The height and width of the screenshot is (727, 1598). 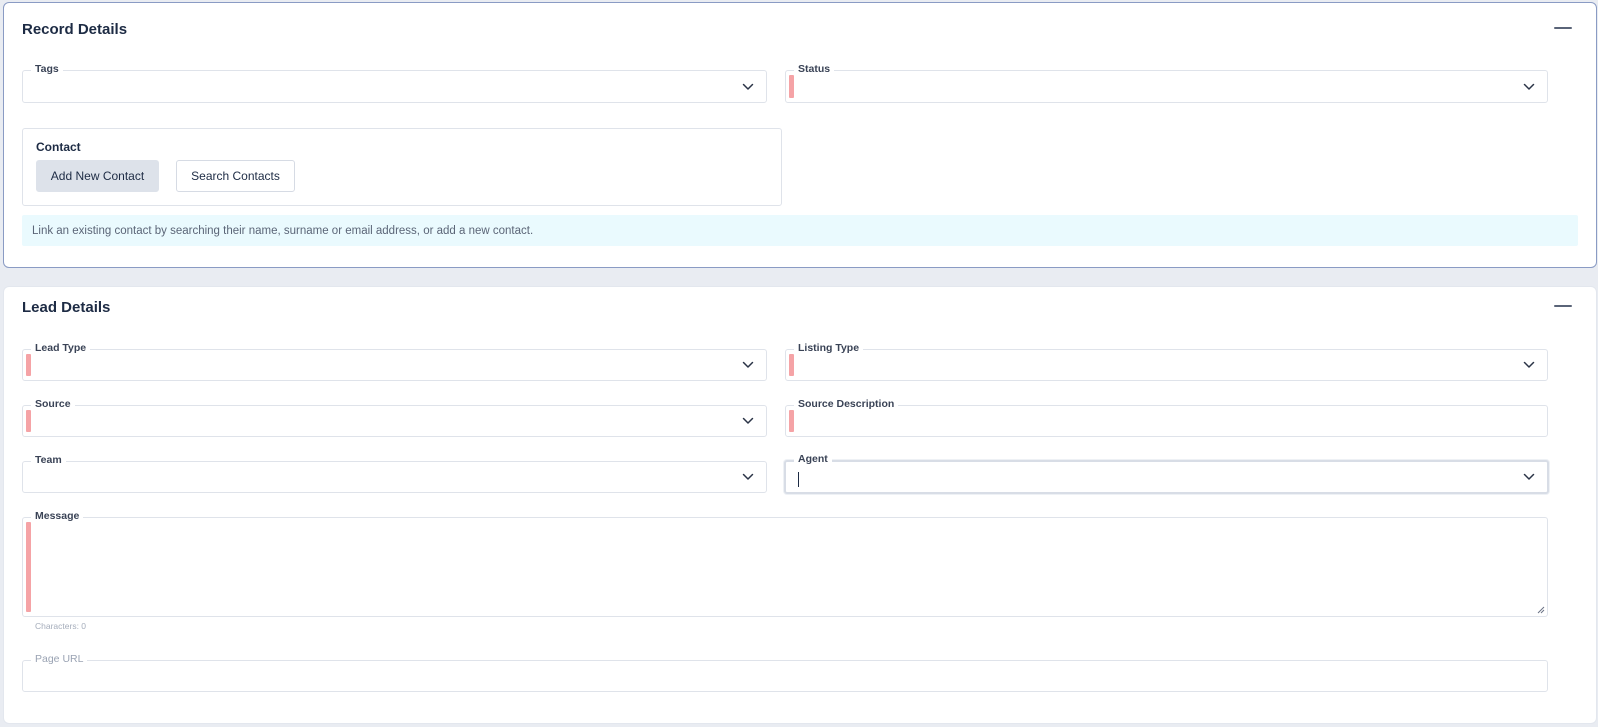 I want to click on text-cursor, so click(x=798, y=479).